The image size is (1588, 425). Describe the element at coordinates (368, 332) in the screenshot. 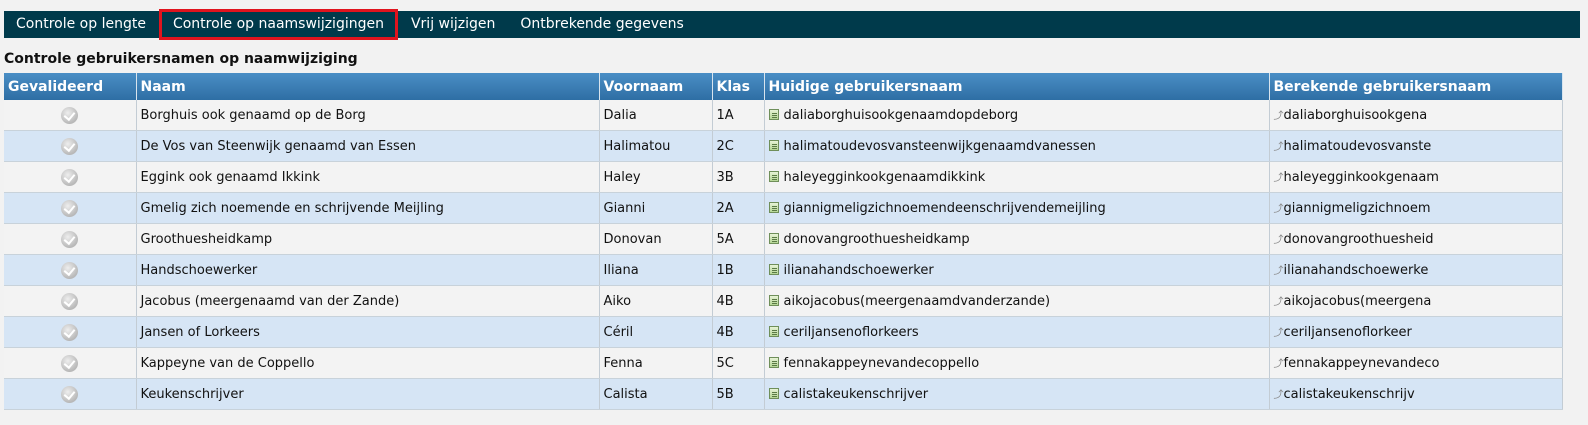

I see `naam-cell: Jansen of Lorkeers` at that location.